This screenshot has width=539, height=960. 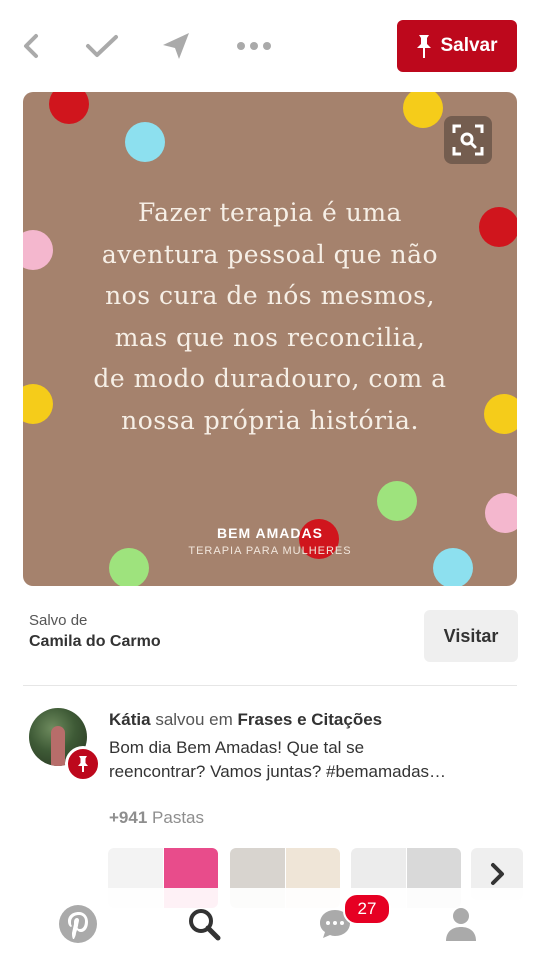 I want to click on quote-line: Fazer terapia é uma, so click(x=270, y=212).